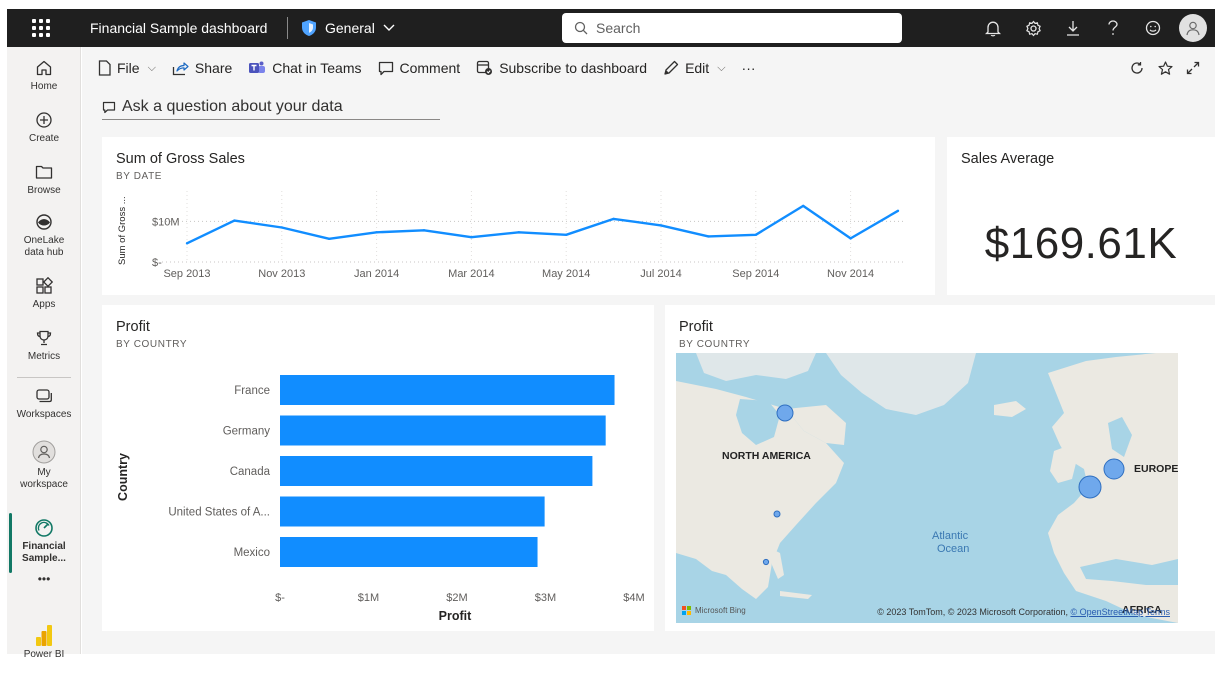 The image size is (1222, 674). I want to click on nav-metrics: Metrics, so click(44, 345).